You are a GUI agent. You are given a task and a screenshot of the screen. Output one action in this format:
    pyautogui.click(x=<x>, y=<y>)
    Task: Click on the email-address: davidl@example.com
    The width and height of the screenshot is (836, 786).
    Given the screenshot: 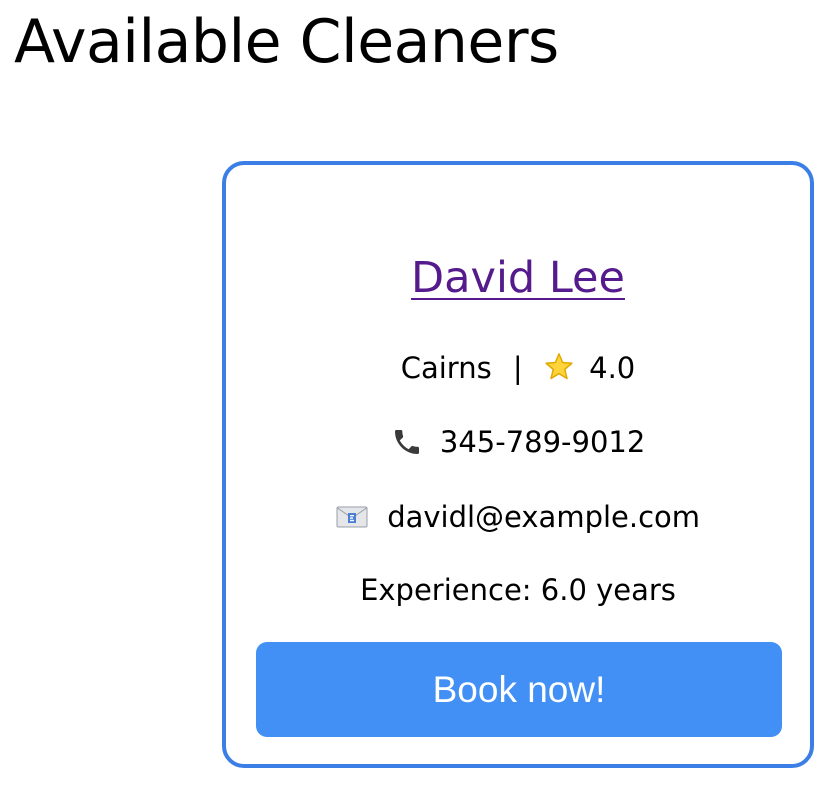 What is the action you would take?
    pyautogui.click(x=544, y=517)
    